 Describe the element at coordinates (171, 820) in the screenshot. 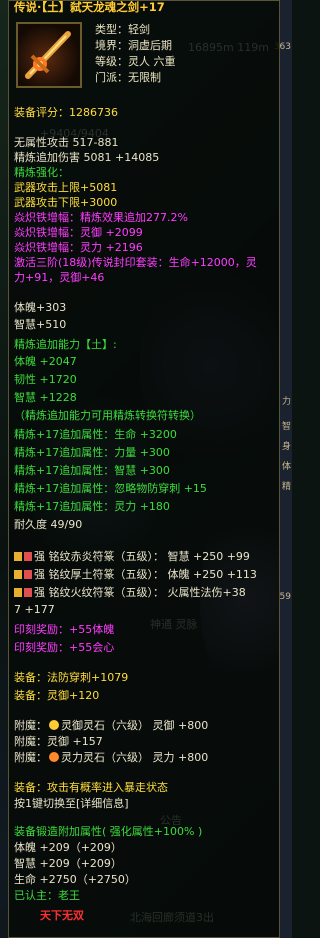

I see `background-text: 公告` at that location.